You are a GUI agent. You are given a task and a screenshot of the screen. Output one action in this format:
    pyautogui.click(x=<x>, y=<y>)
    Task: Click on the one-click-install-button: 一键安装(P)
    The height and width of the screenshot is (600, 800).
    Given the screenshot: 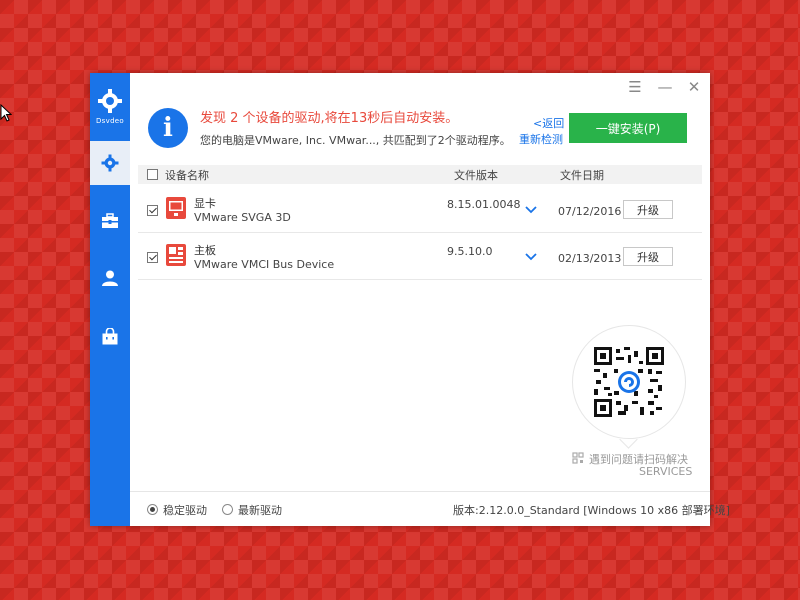 What is the action you would take?
    pyautogui.click(x=628, y=128)
    